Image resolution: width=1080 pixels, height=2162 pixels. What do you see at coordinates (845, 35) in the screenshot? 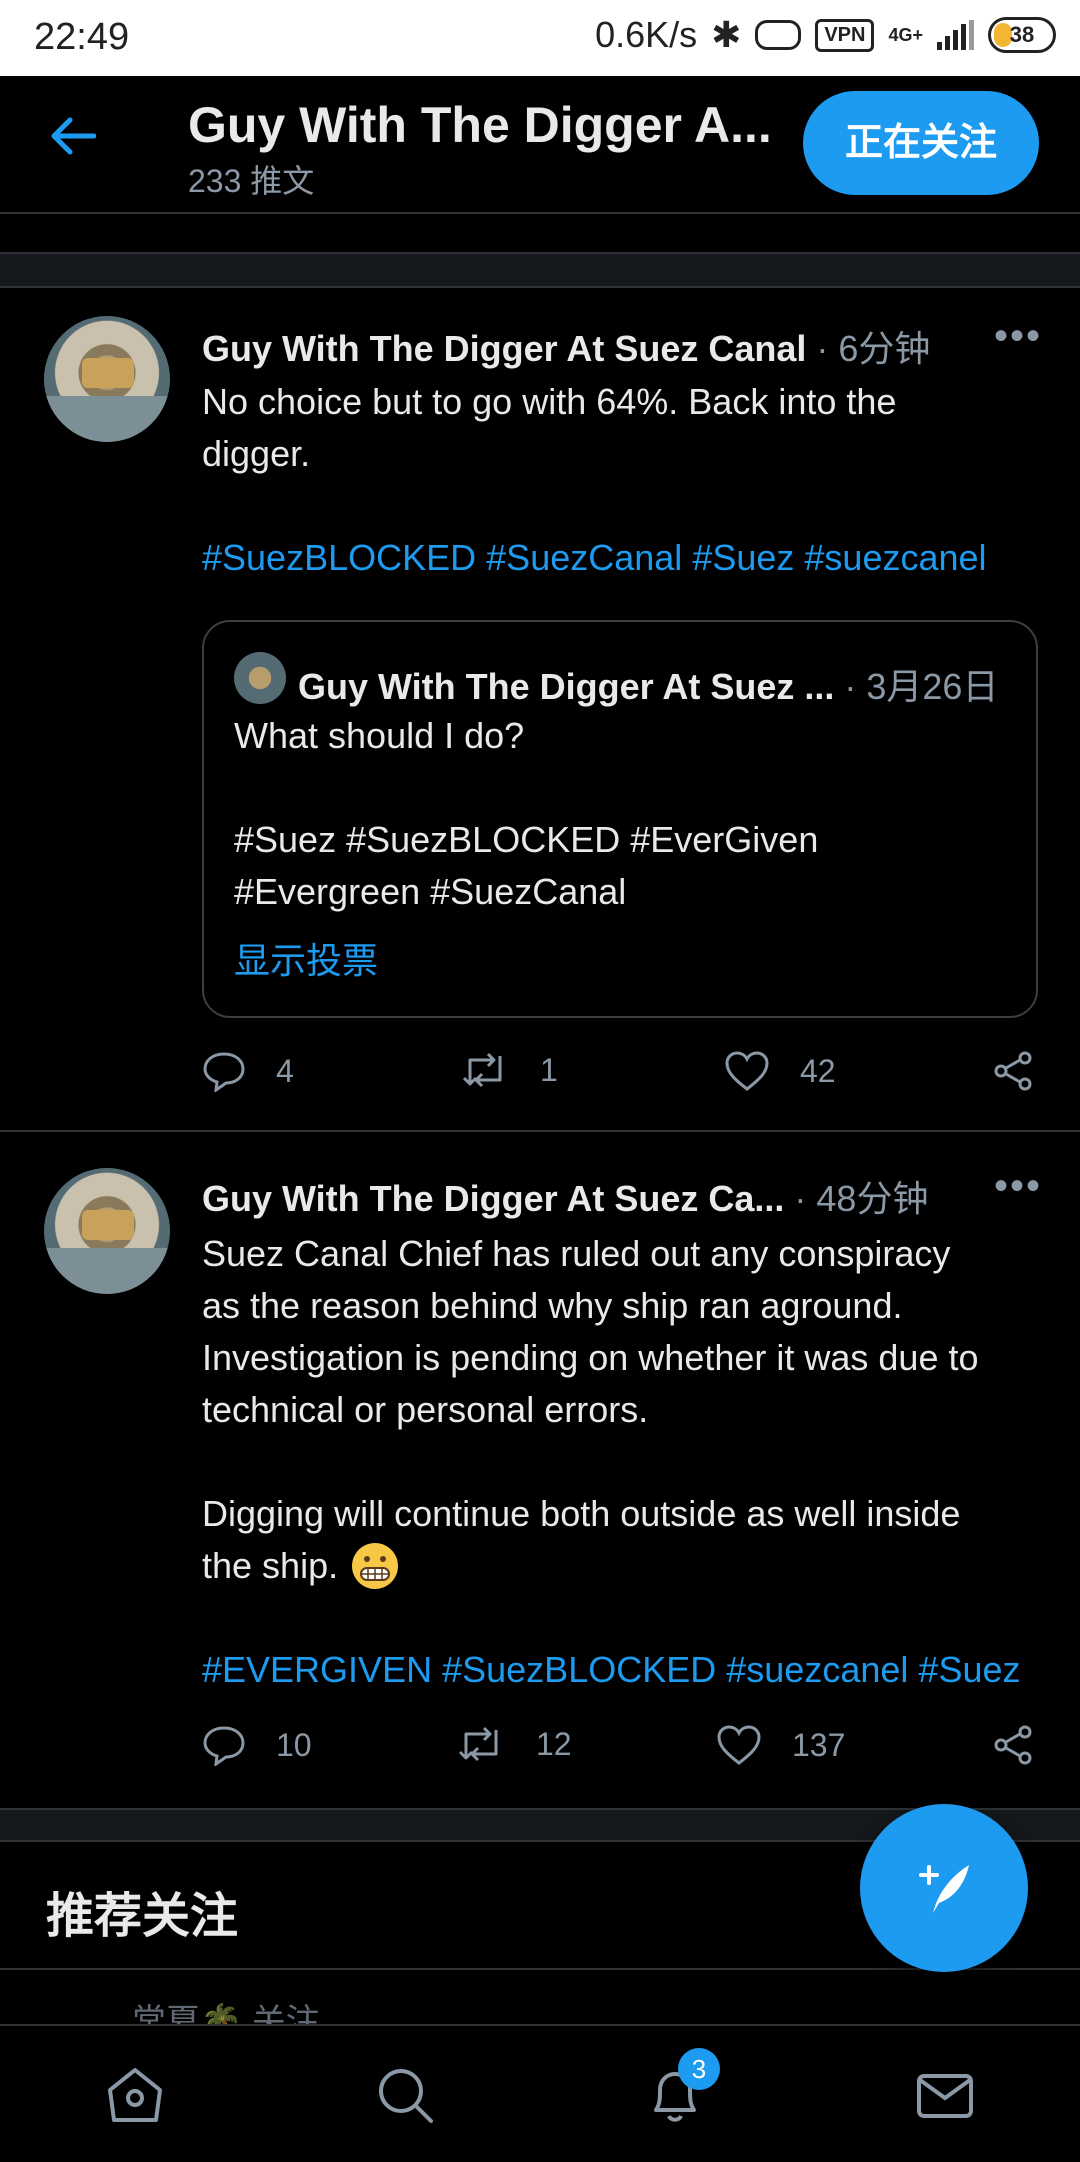
I see `vpn-badge: VPN` at bounding box center [845, 35].